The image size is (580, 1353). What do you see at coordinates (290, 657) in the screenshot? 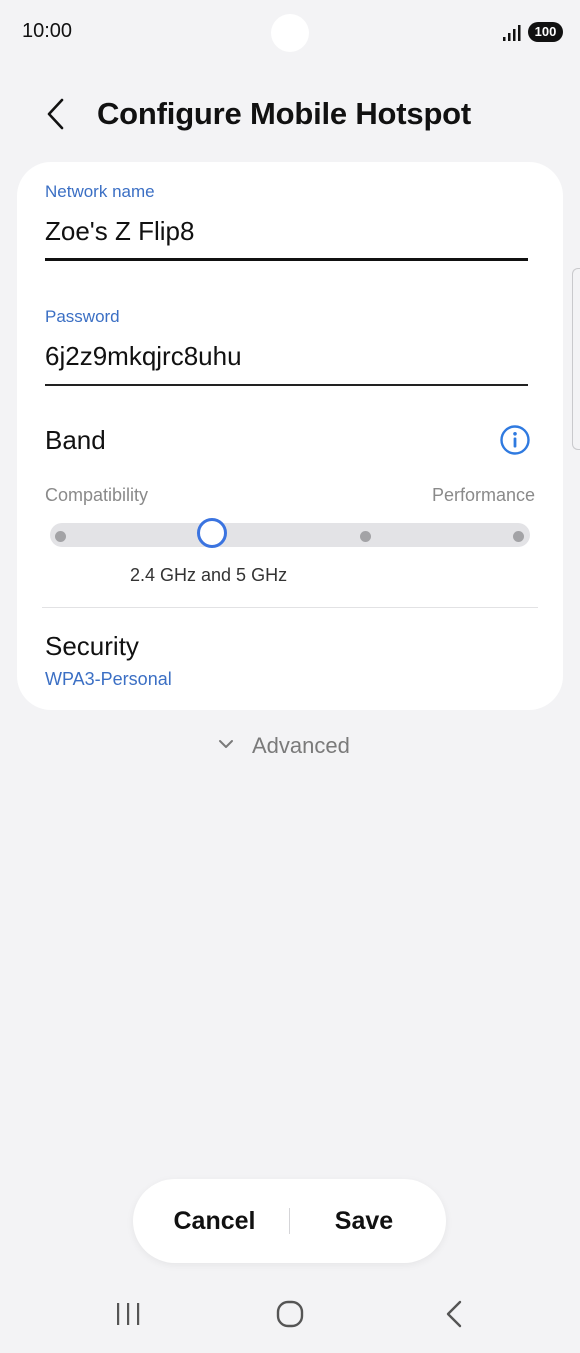
I see `security-setting: Security WPA3-Personal` at bounding box center [290, 657].